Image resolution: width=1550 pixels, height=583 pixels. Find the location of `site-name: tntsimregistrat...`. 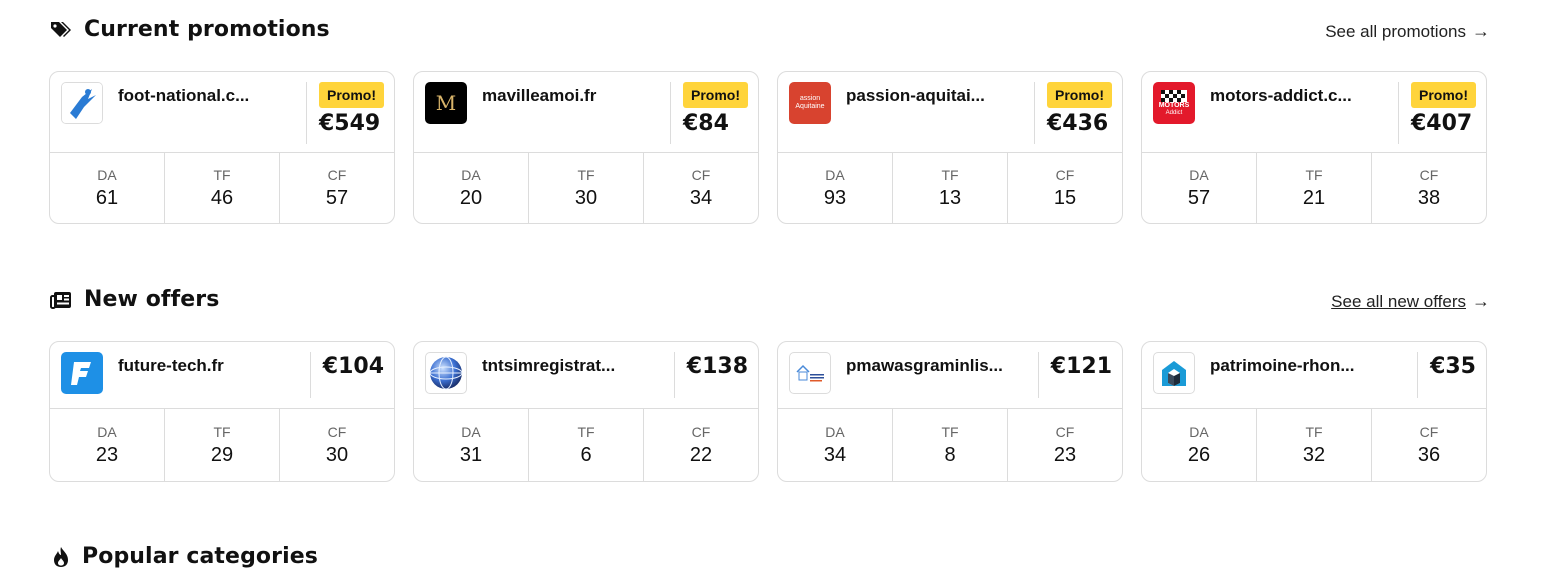

site-name: tntsimregistrat... is located at coordinates (548, 366).